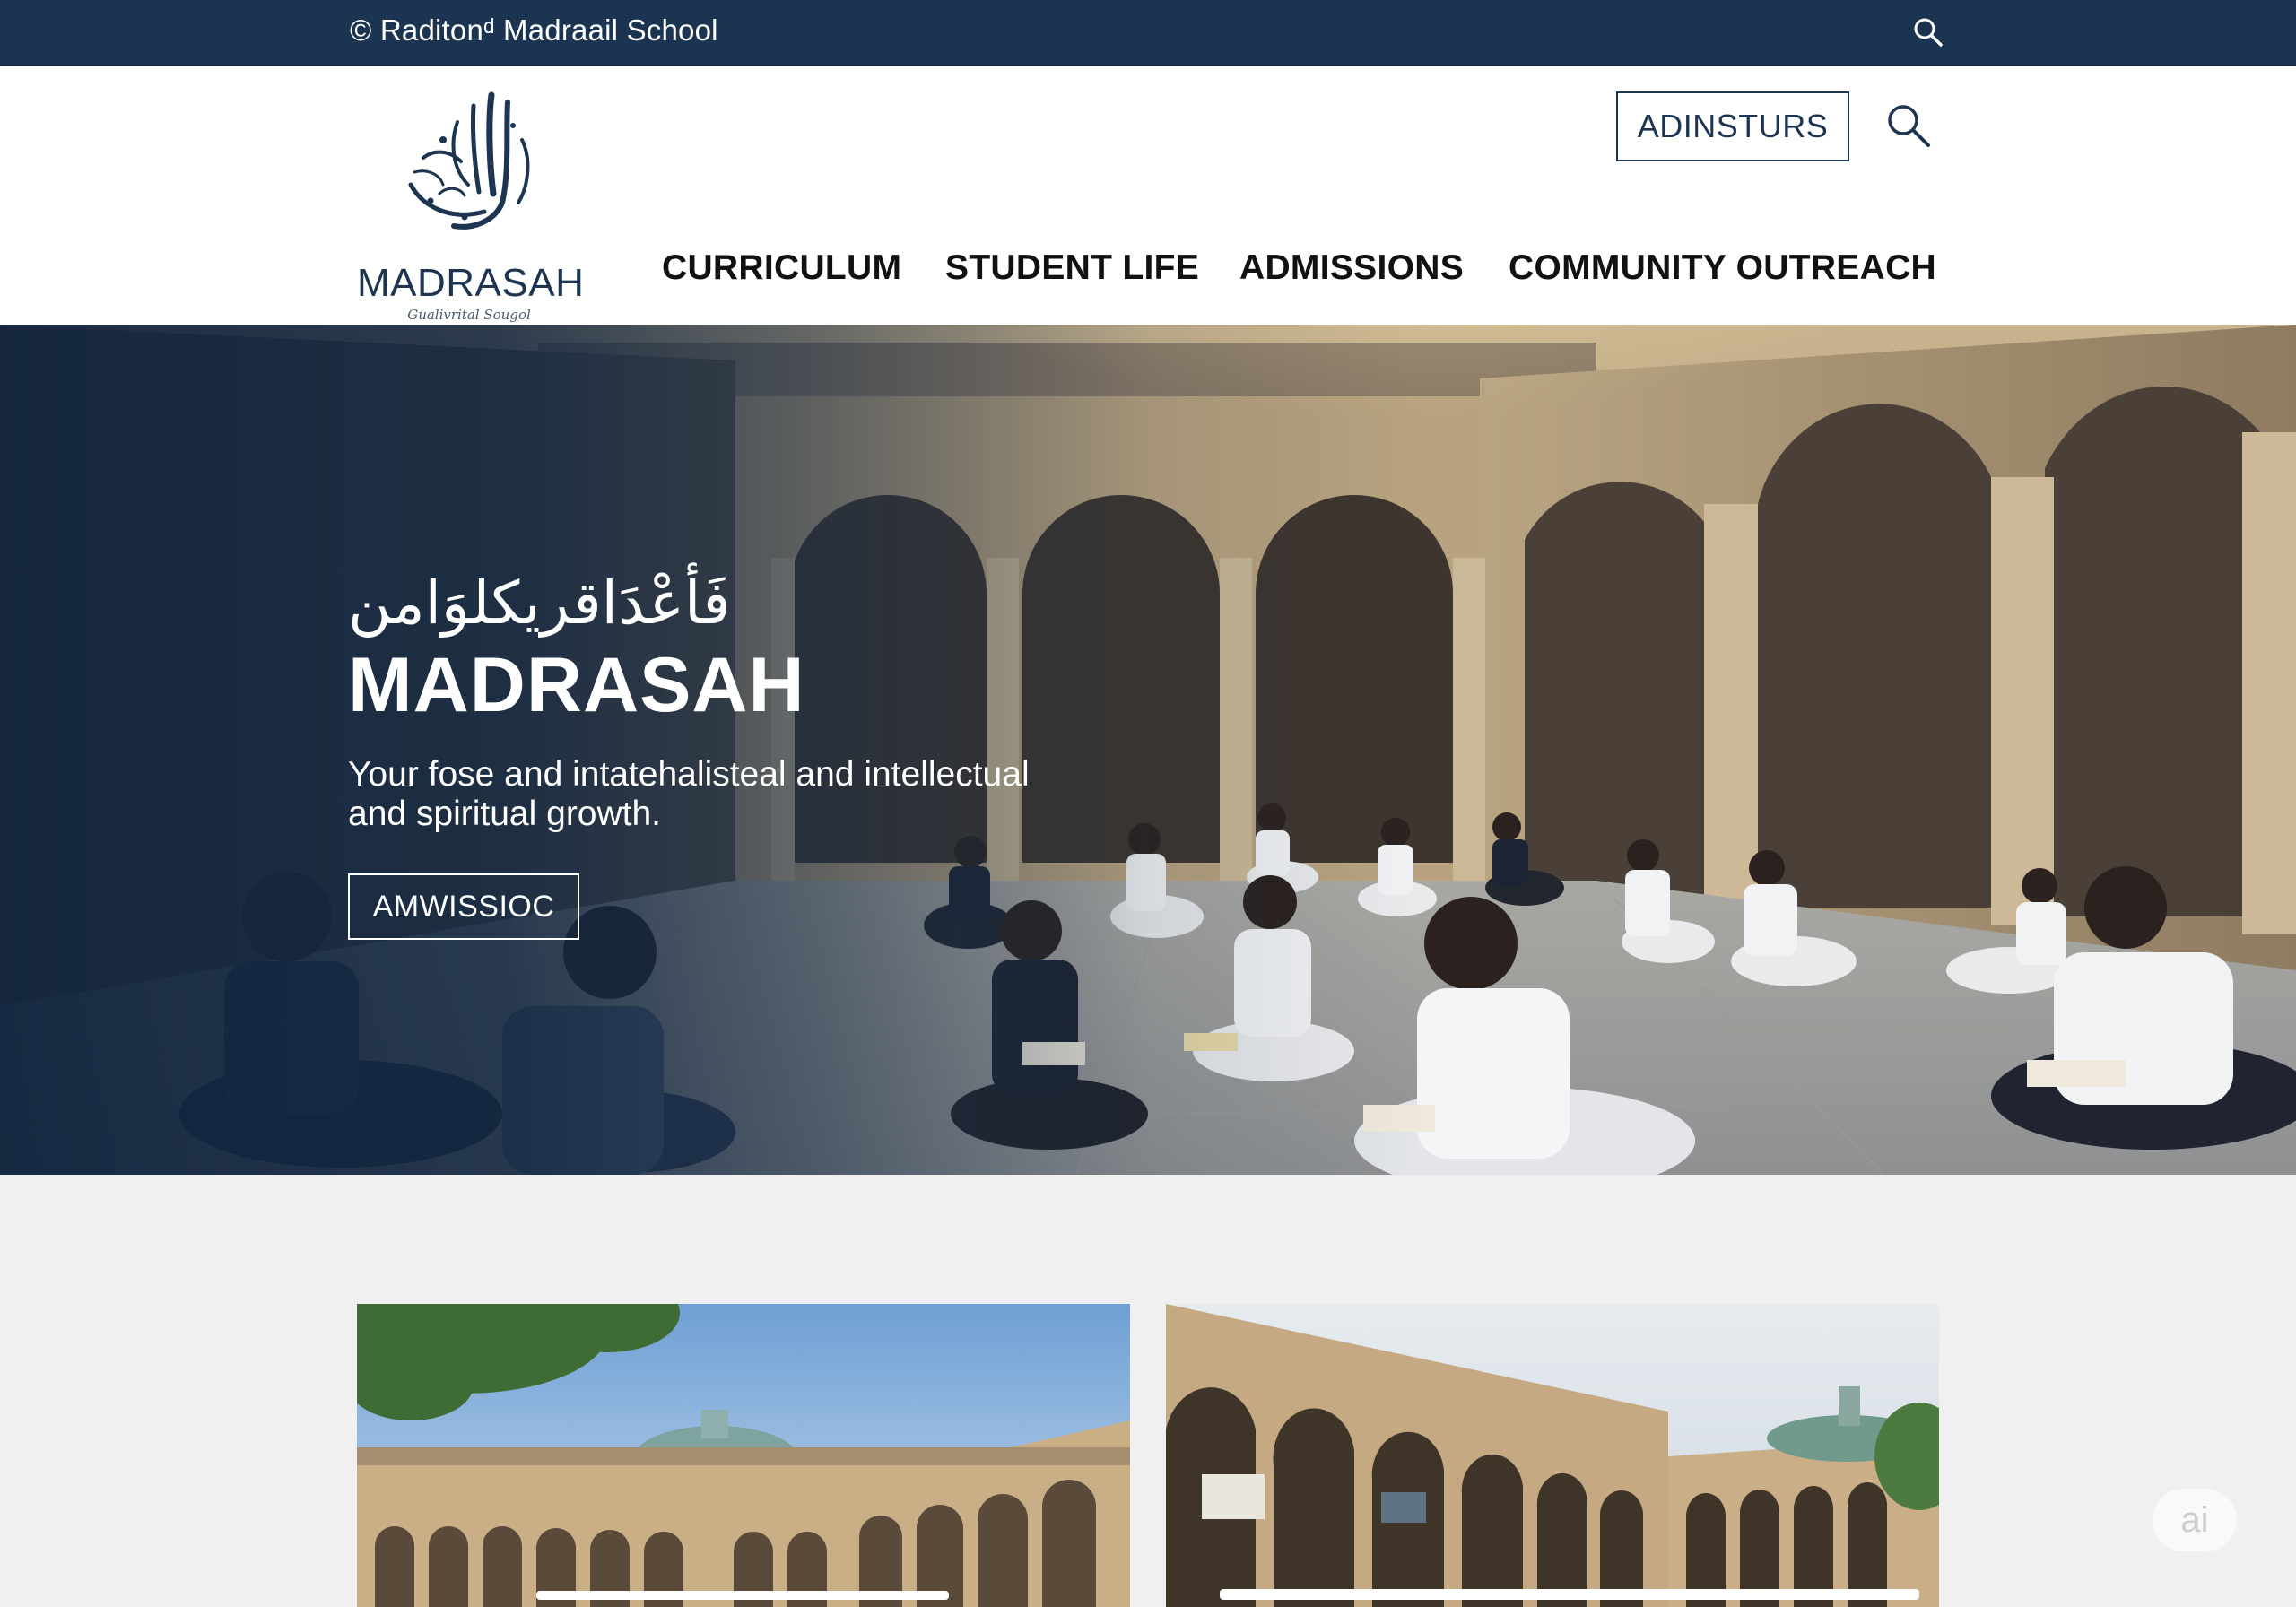  Describe the element at coordinates (781, 269) in the screenshot. I see `nav-item-curriculum: CURRICULUM` at that location.